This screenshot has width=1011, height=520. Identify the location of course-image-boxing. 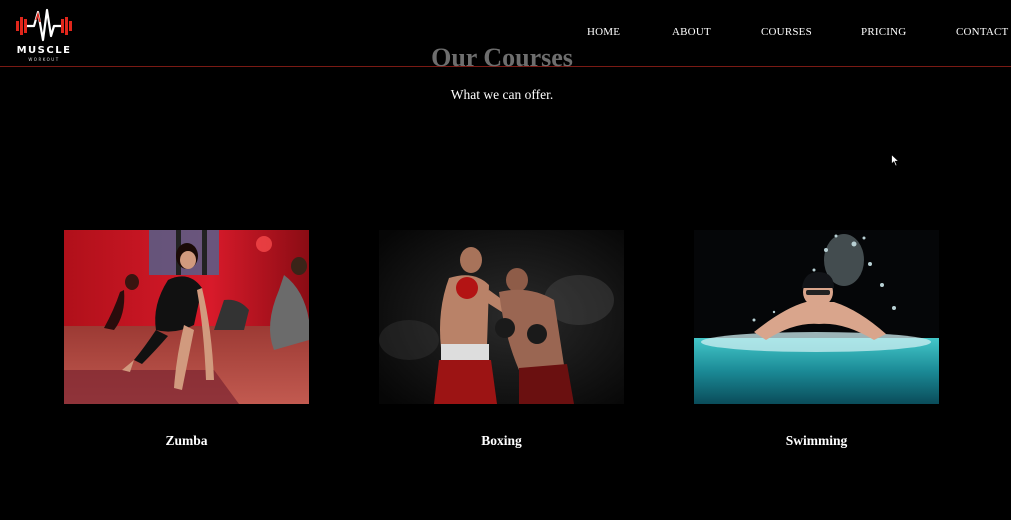
(501, 317).